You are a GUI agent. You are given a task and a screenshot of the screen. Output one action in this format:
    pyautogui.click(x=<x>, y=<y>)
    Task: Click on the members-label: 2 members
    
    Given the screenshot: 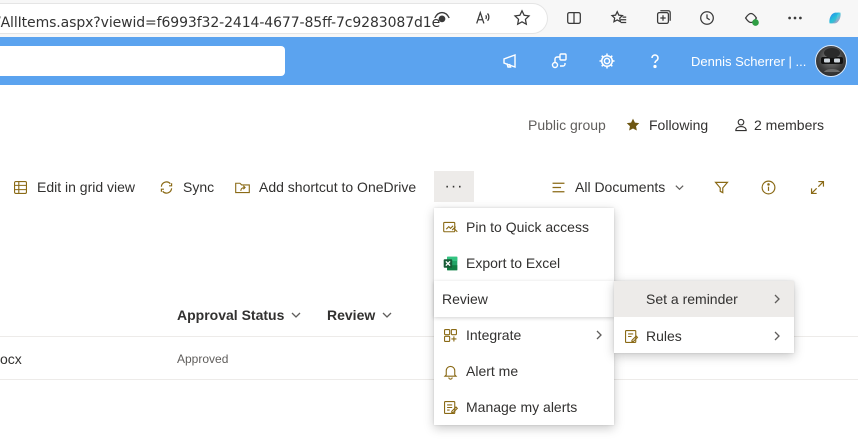 What is the action you would take?
    pyautogui.click(x=789, y=125)
    